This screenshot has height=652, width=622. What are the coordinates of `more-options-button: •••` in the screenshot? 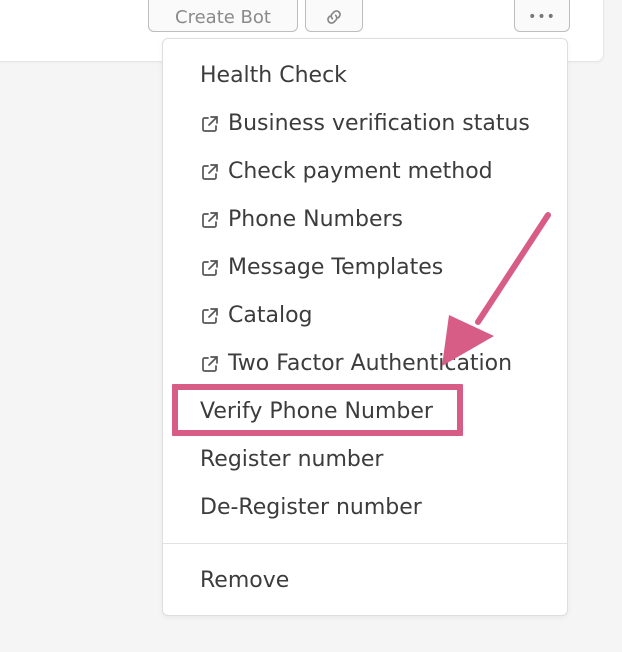 It's located at (542, 16).